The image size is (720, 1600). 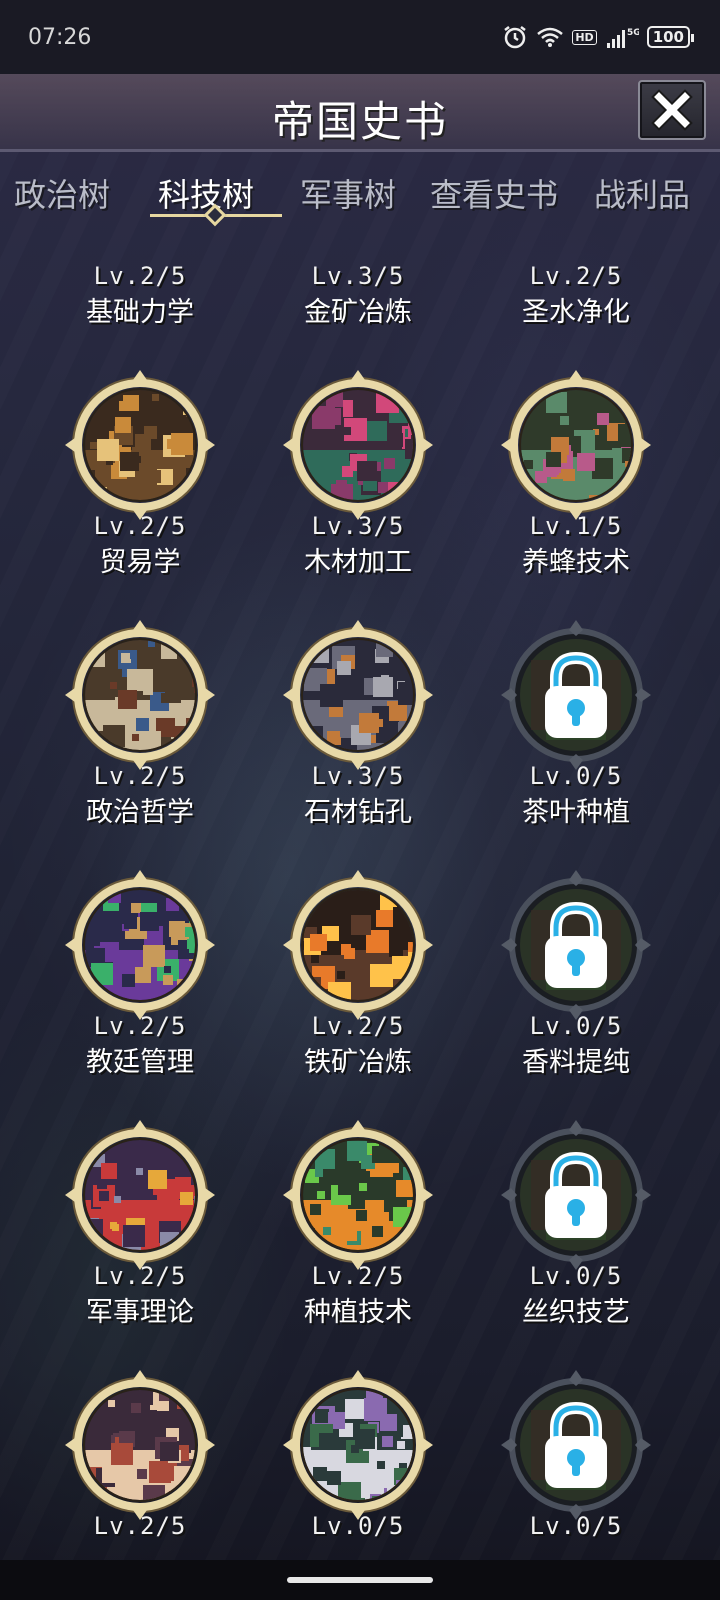 What do you see at coordinates (670, 37) in the screenshot?
I see `battery-icon: 100` at bounding box center [670, 37].